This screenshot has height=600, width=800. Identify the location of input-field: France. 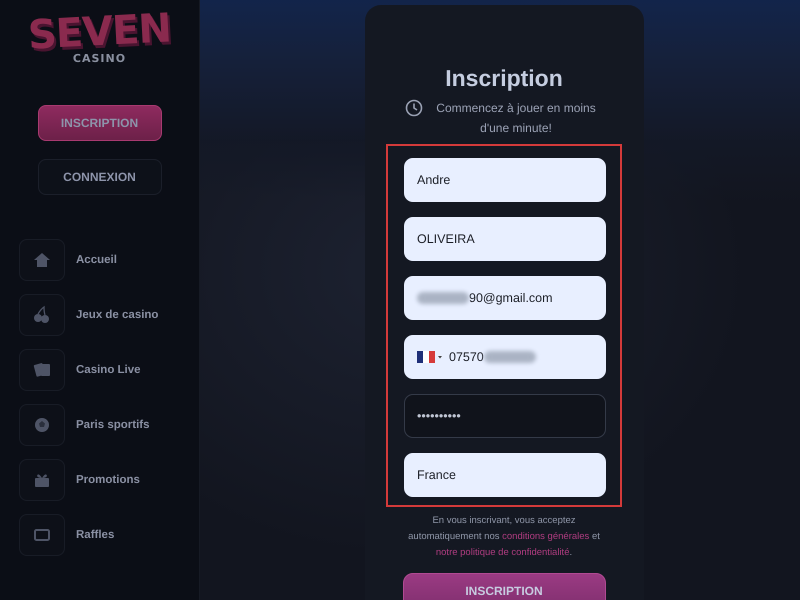
(505, 475).